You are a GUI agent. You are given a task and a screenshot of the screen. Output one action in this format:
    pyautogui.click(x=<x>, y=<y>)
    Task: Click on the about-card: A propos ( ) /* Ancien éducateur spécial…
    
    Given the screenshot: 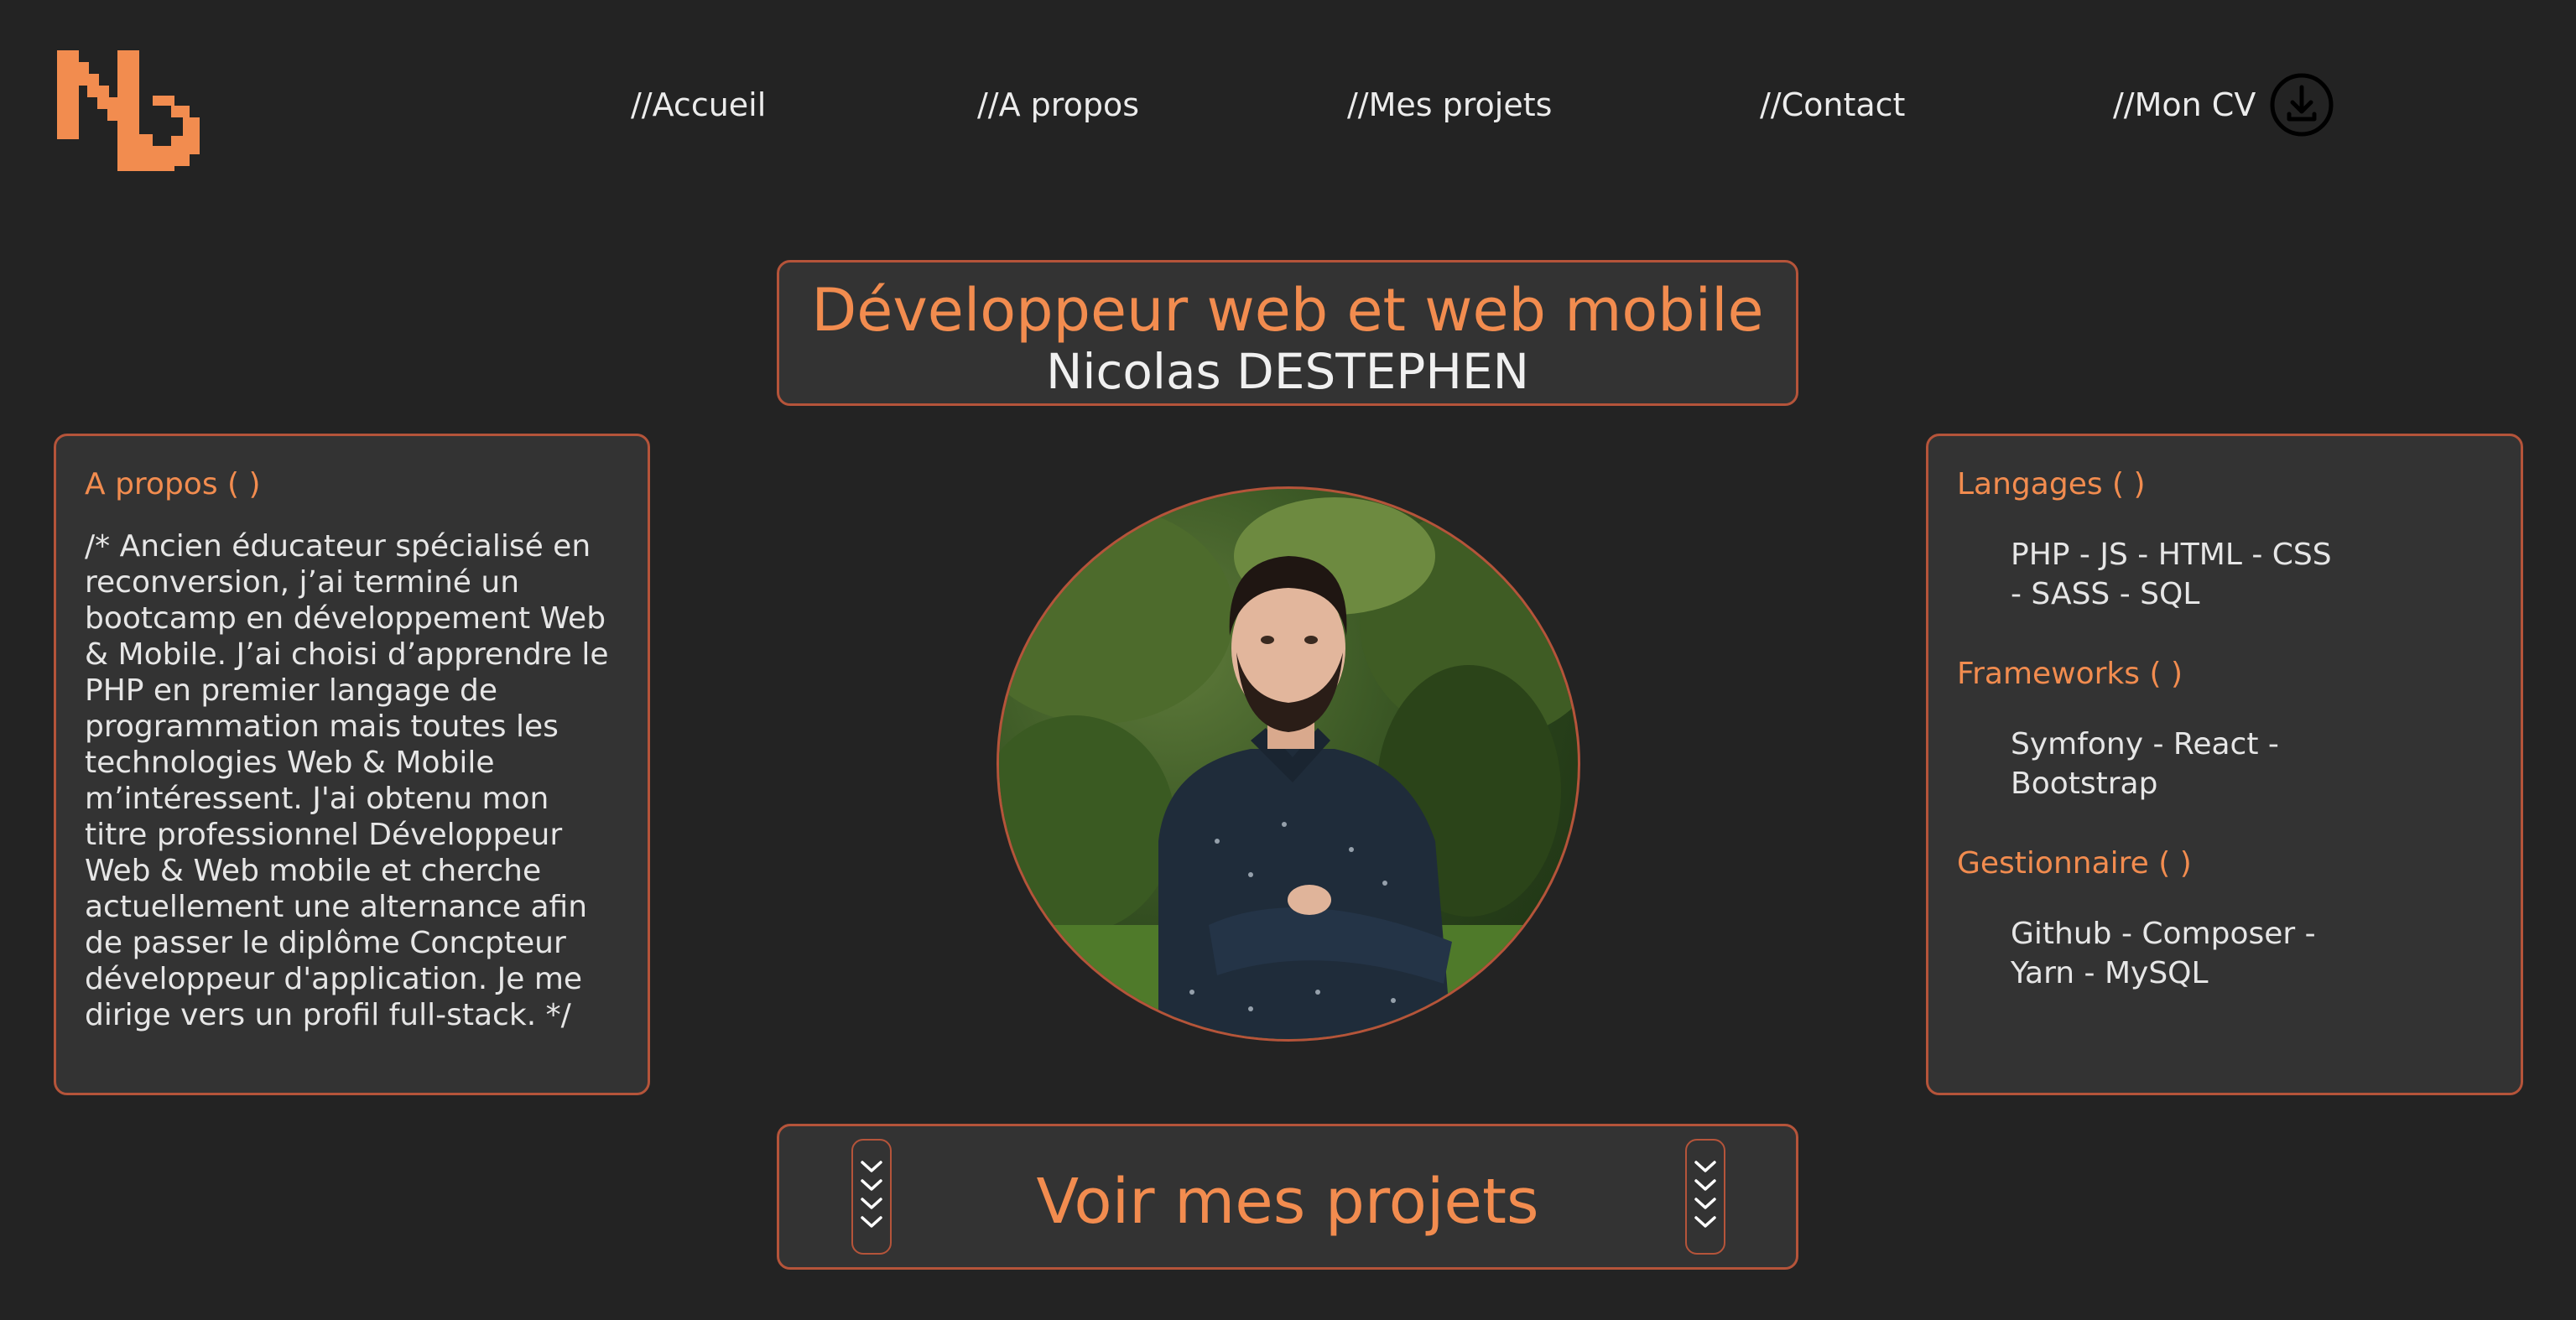 What is the action you would take?
    pyautogui.click(x=352, y=764)
    